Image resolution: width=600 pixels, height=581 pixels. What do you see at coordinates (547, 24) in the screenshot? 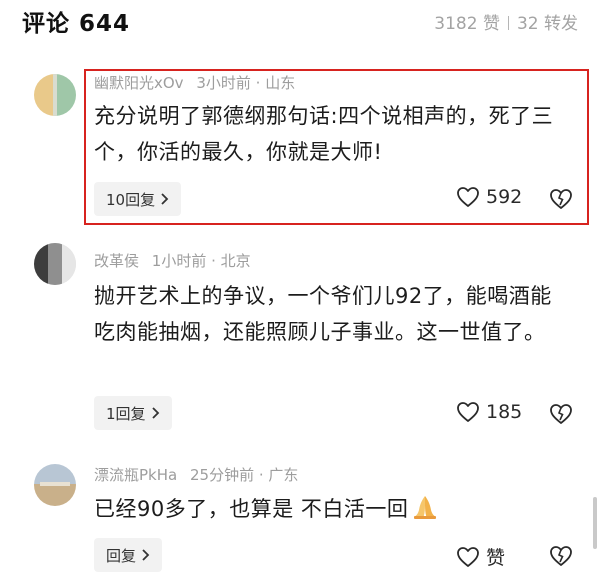
I see `shares-count: 32 转发` at bounding box center [547, 24].